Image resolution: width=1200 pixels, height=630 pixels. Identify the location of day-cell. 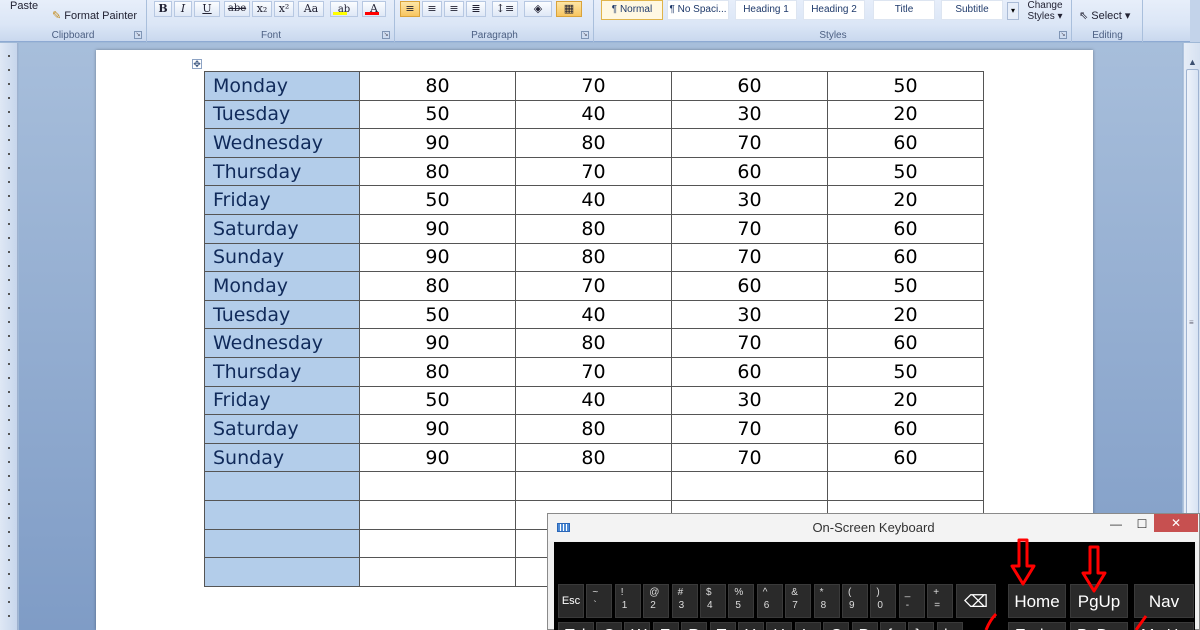
(282, 514).